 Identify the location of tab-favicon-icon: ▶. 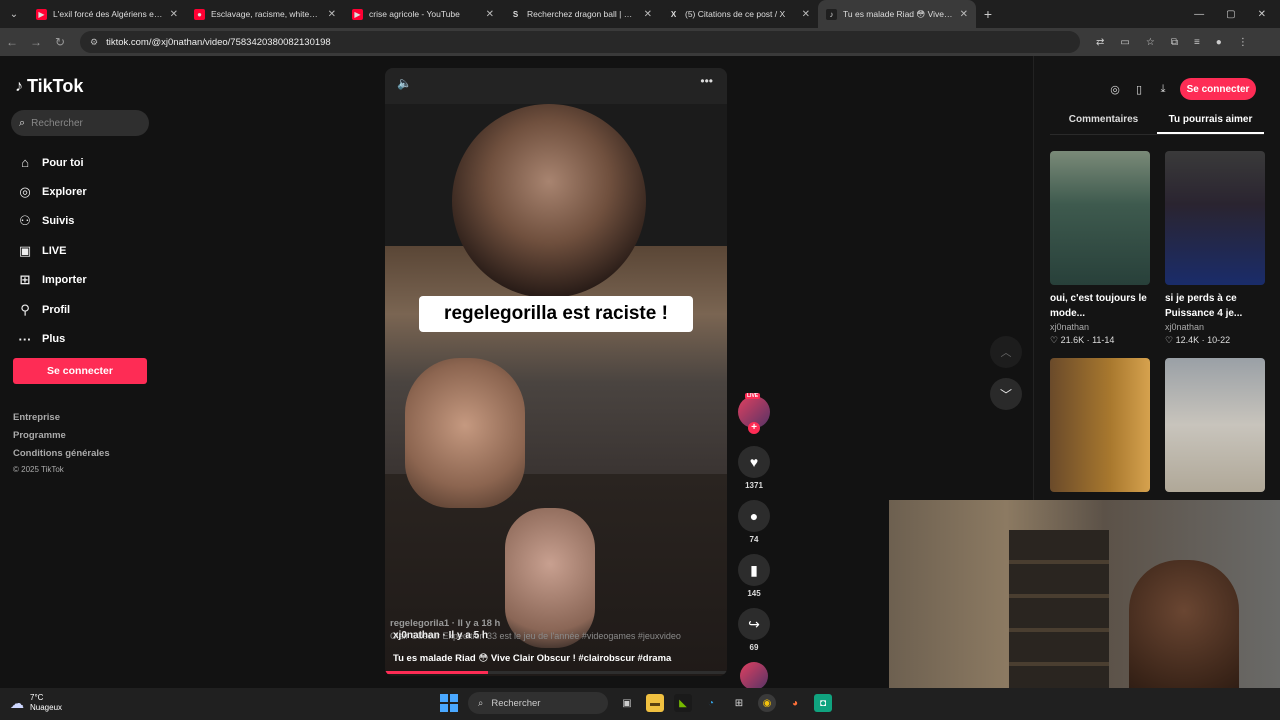
(357, 14).